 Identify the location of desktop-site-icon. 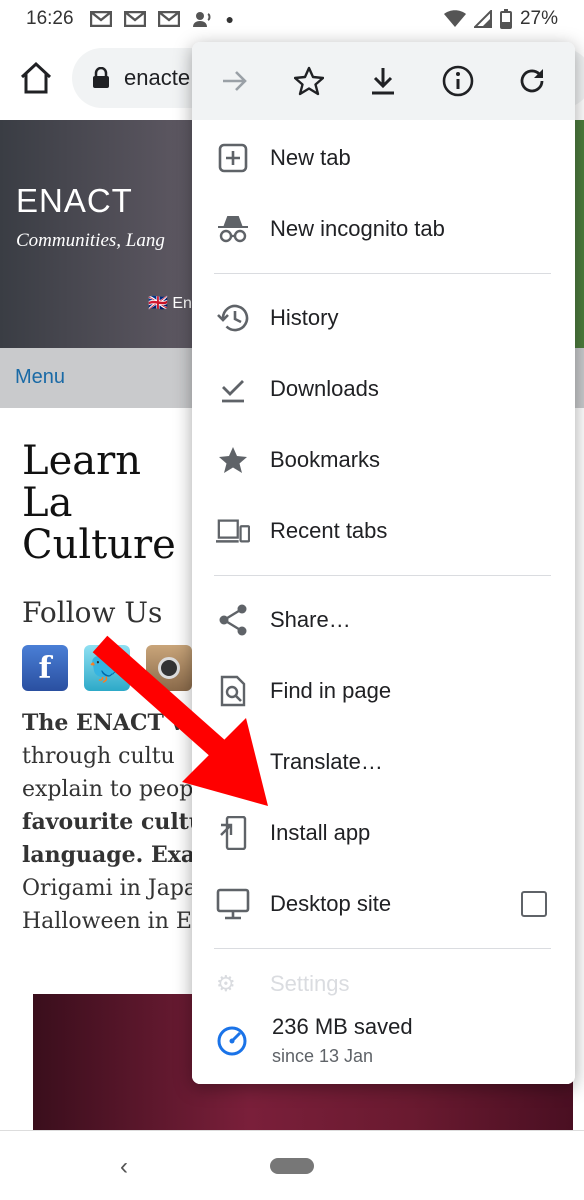
(233, 904).